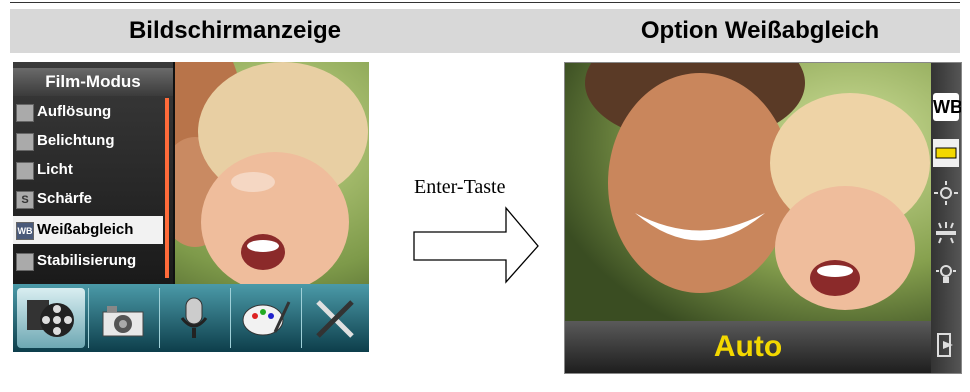  I want to click on enter-key-label: Enter-Taste, so click(460, 187).